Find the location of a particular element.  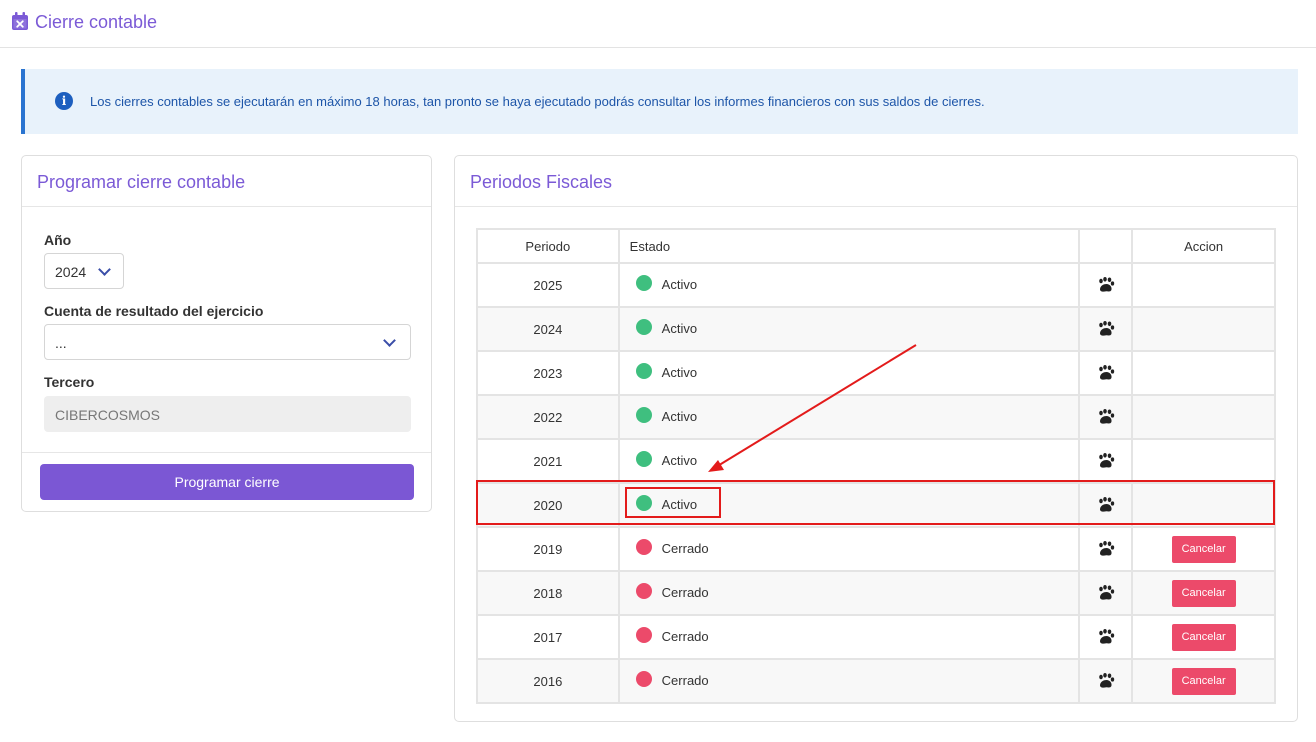

table-row: 2022 Activo is located at coordinates (876, 417).